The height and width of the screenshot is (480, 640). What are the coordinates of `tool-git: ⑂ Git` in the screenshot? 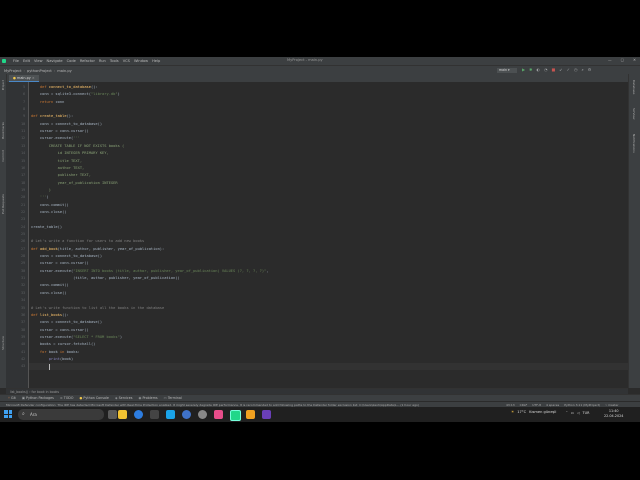 It's located at (12, 398).